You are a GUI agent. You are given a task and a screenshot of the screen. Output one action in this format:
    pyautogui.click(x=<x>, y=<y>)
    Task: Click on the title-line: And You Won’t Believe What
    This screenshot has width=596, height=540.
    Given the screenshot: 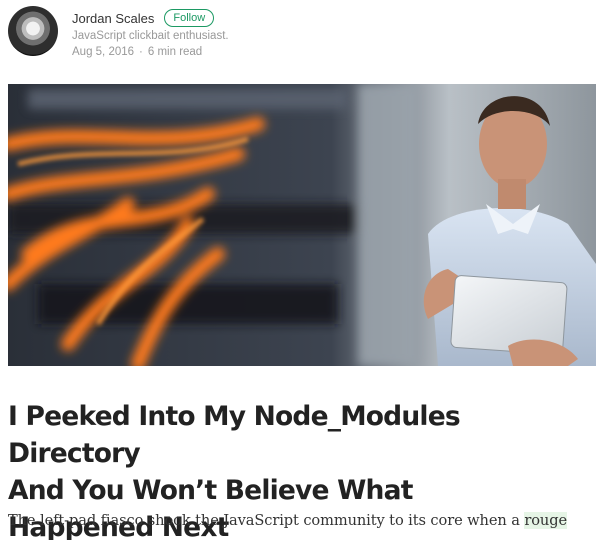 What is the action you would take?
    pyautogui.click(x=210, y=490)
    